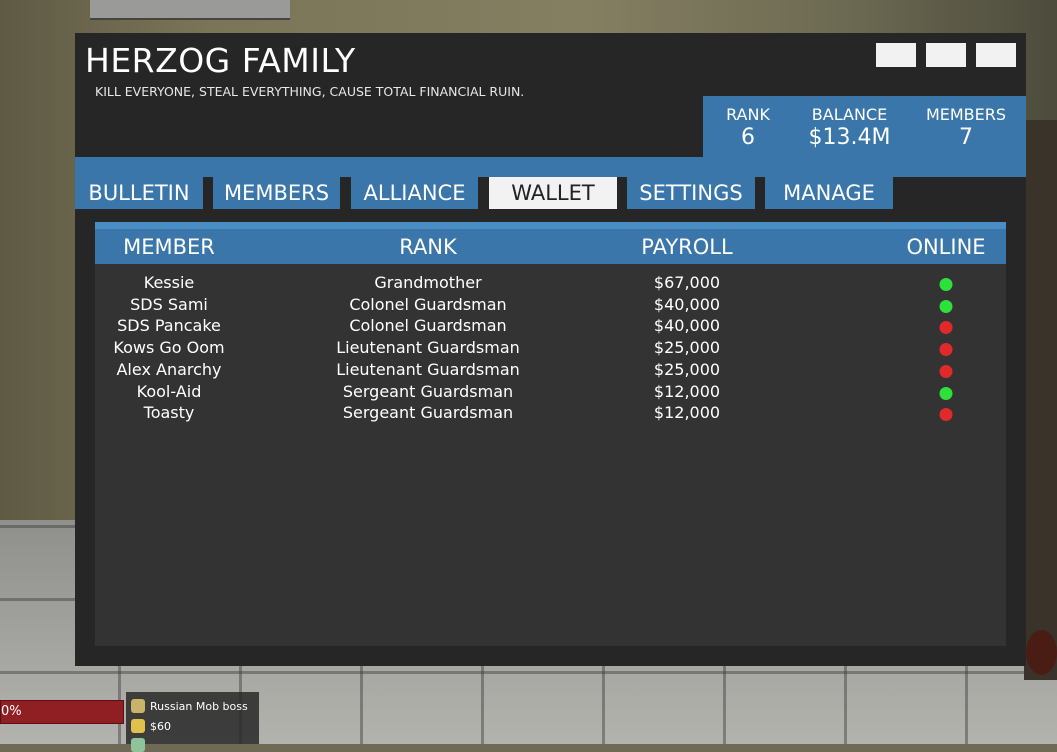  Describe the element at coordinates (550, 327) in the screenshot. I see `table-row: SDS Pancake Colonel Guardsman $40,000` at that location.